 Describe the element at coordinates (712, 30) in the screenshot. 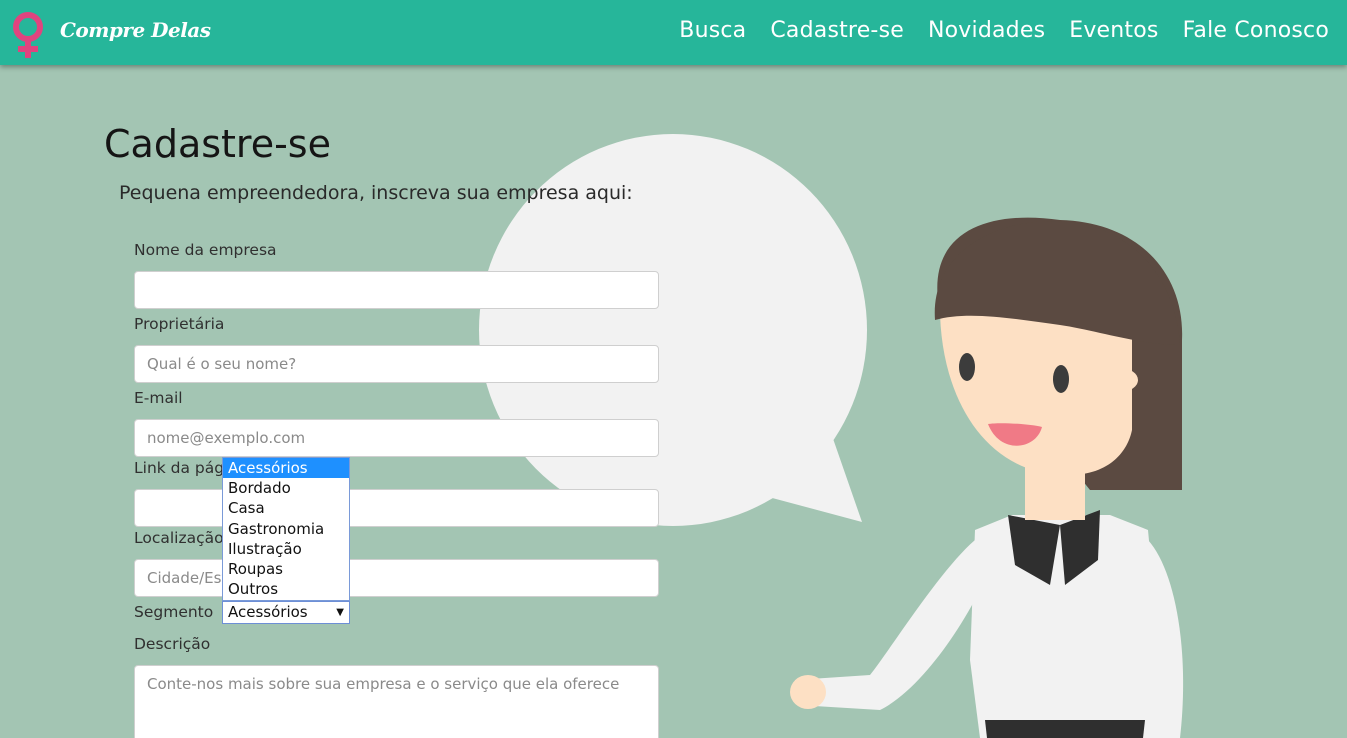

I see `nav-link-busca: Busca` at that location.